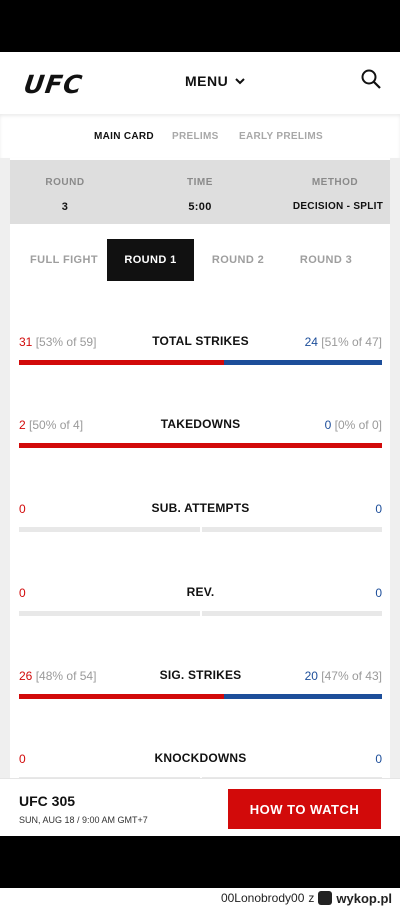 The height and width of the screenshot is (908, 400). Describe the element at coordinates (207, 81) in the screenshot. I see `menu-label: MENU` at that location.